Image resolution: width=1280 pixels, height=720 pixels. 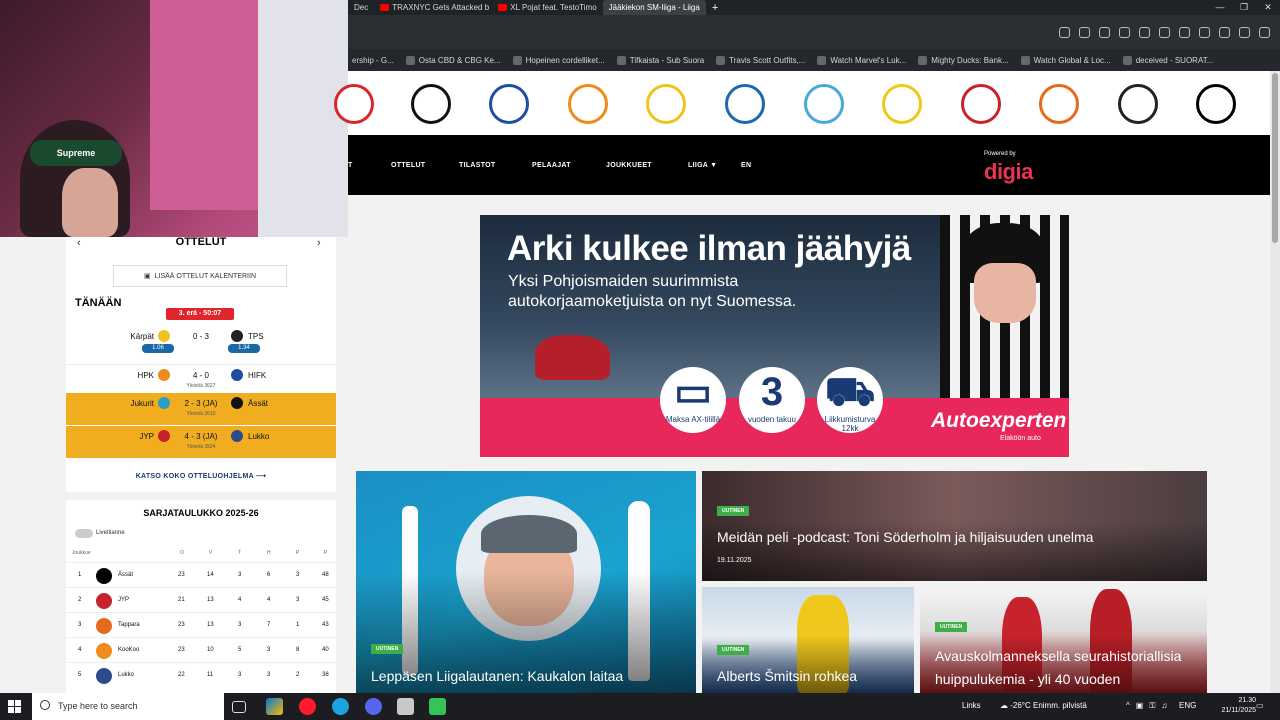 I want to click on standings-cell: 5, so click(x=240, y=650).